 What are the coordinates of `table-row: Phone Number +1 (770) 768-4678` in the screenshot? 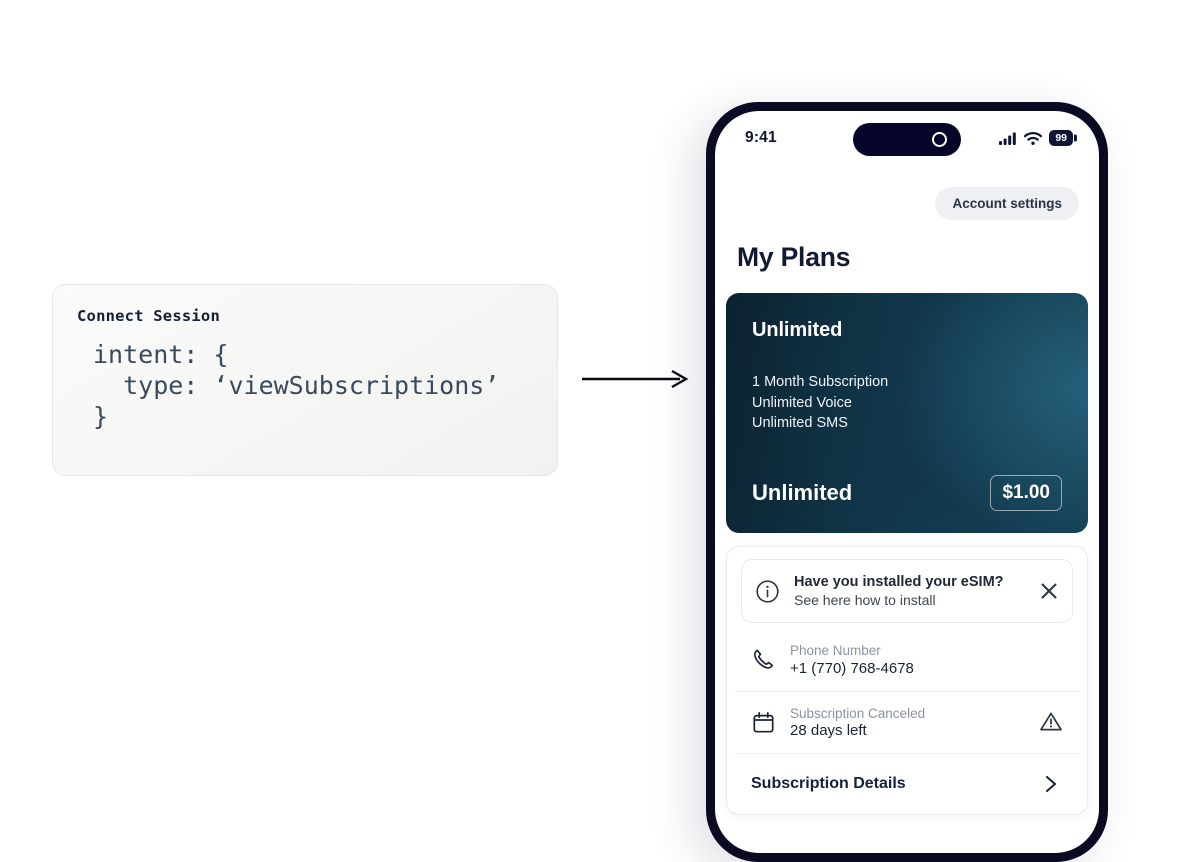 It's located at (907, 660).